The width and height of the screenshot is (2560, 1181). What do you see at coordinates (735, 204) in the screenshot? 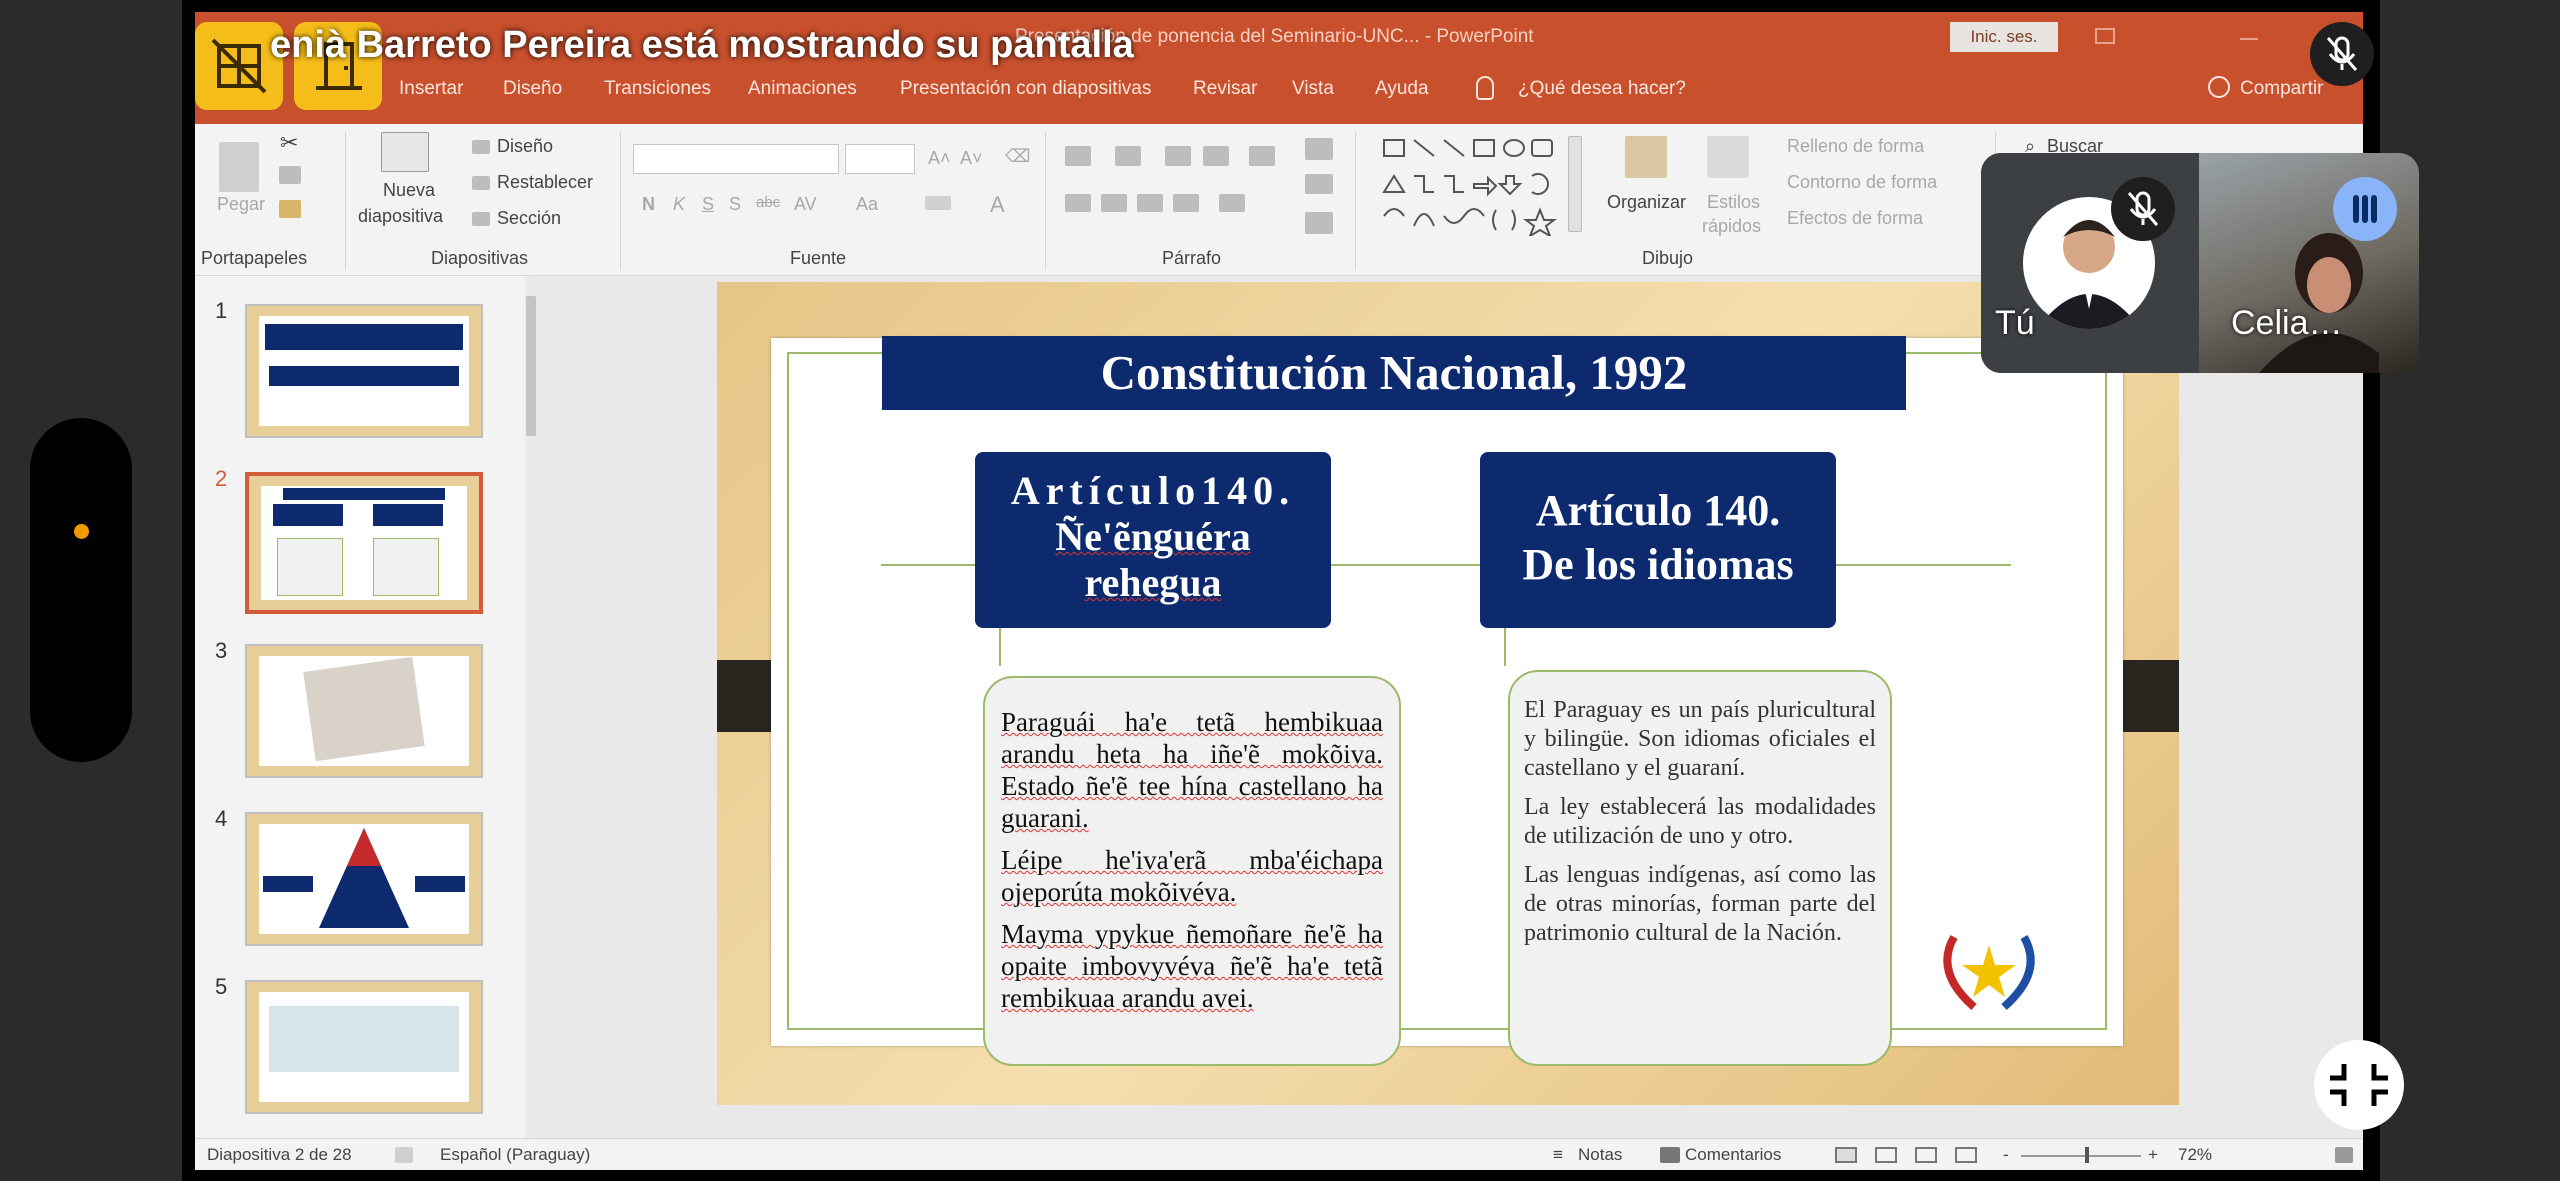
I see `shadow-button: S` at bounding box center [735, 204].